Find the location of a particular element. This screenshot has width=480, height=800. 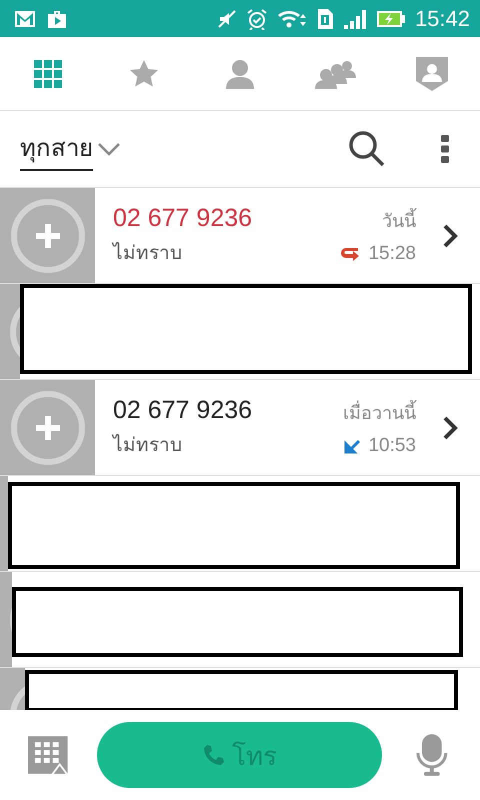

incoming-call-arrow-icon is located at coordinates (352, 446).